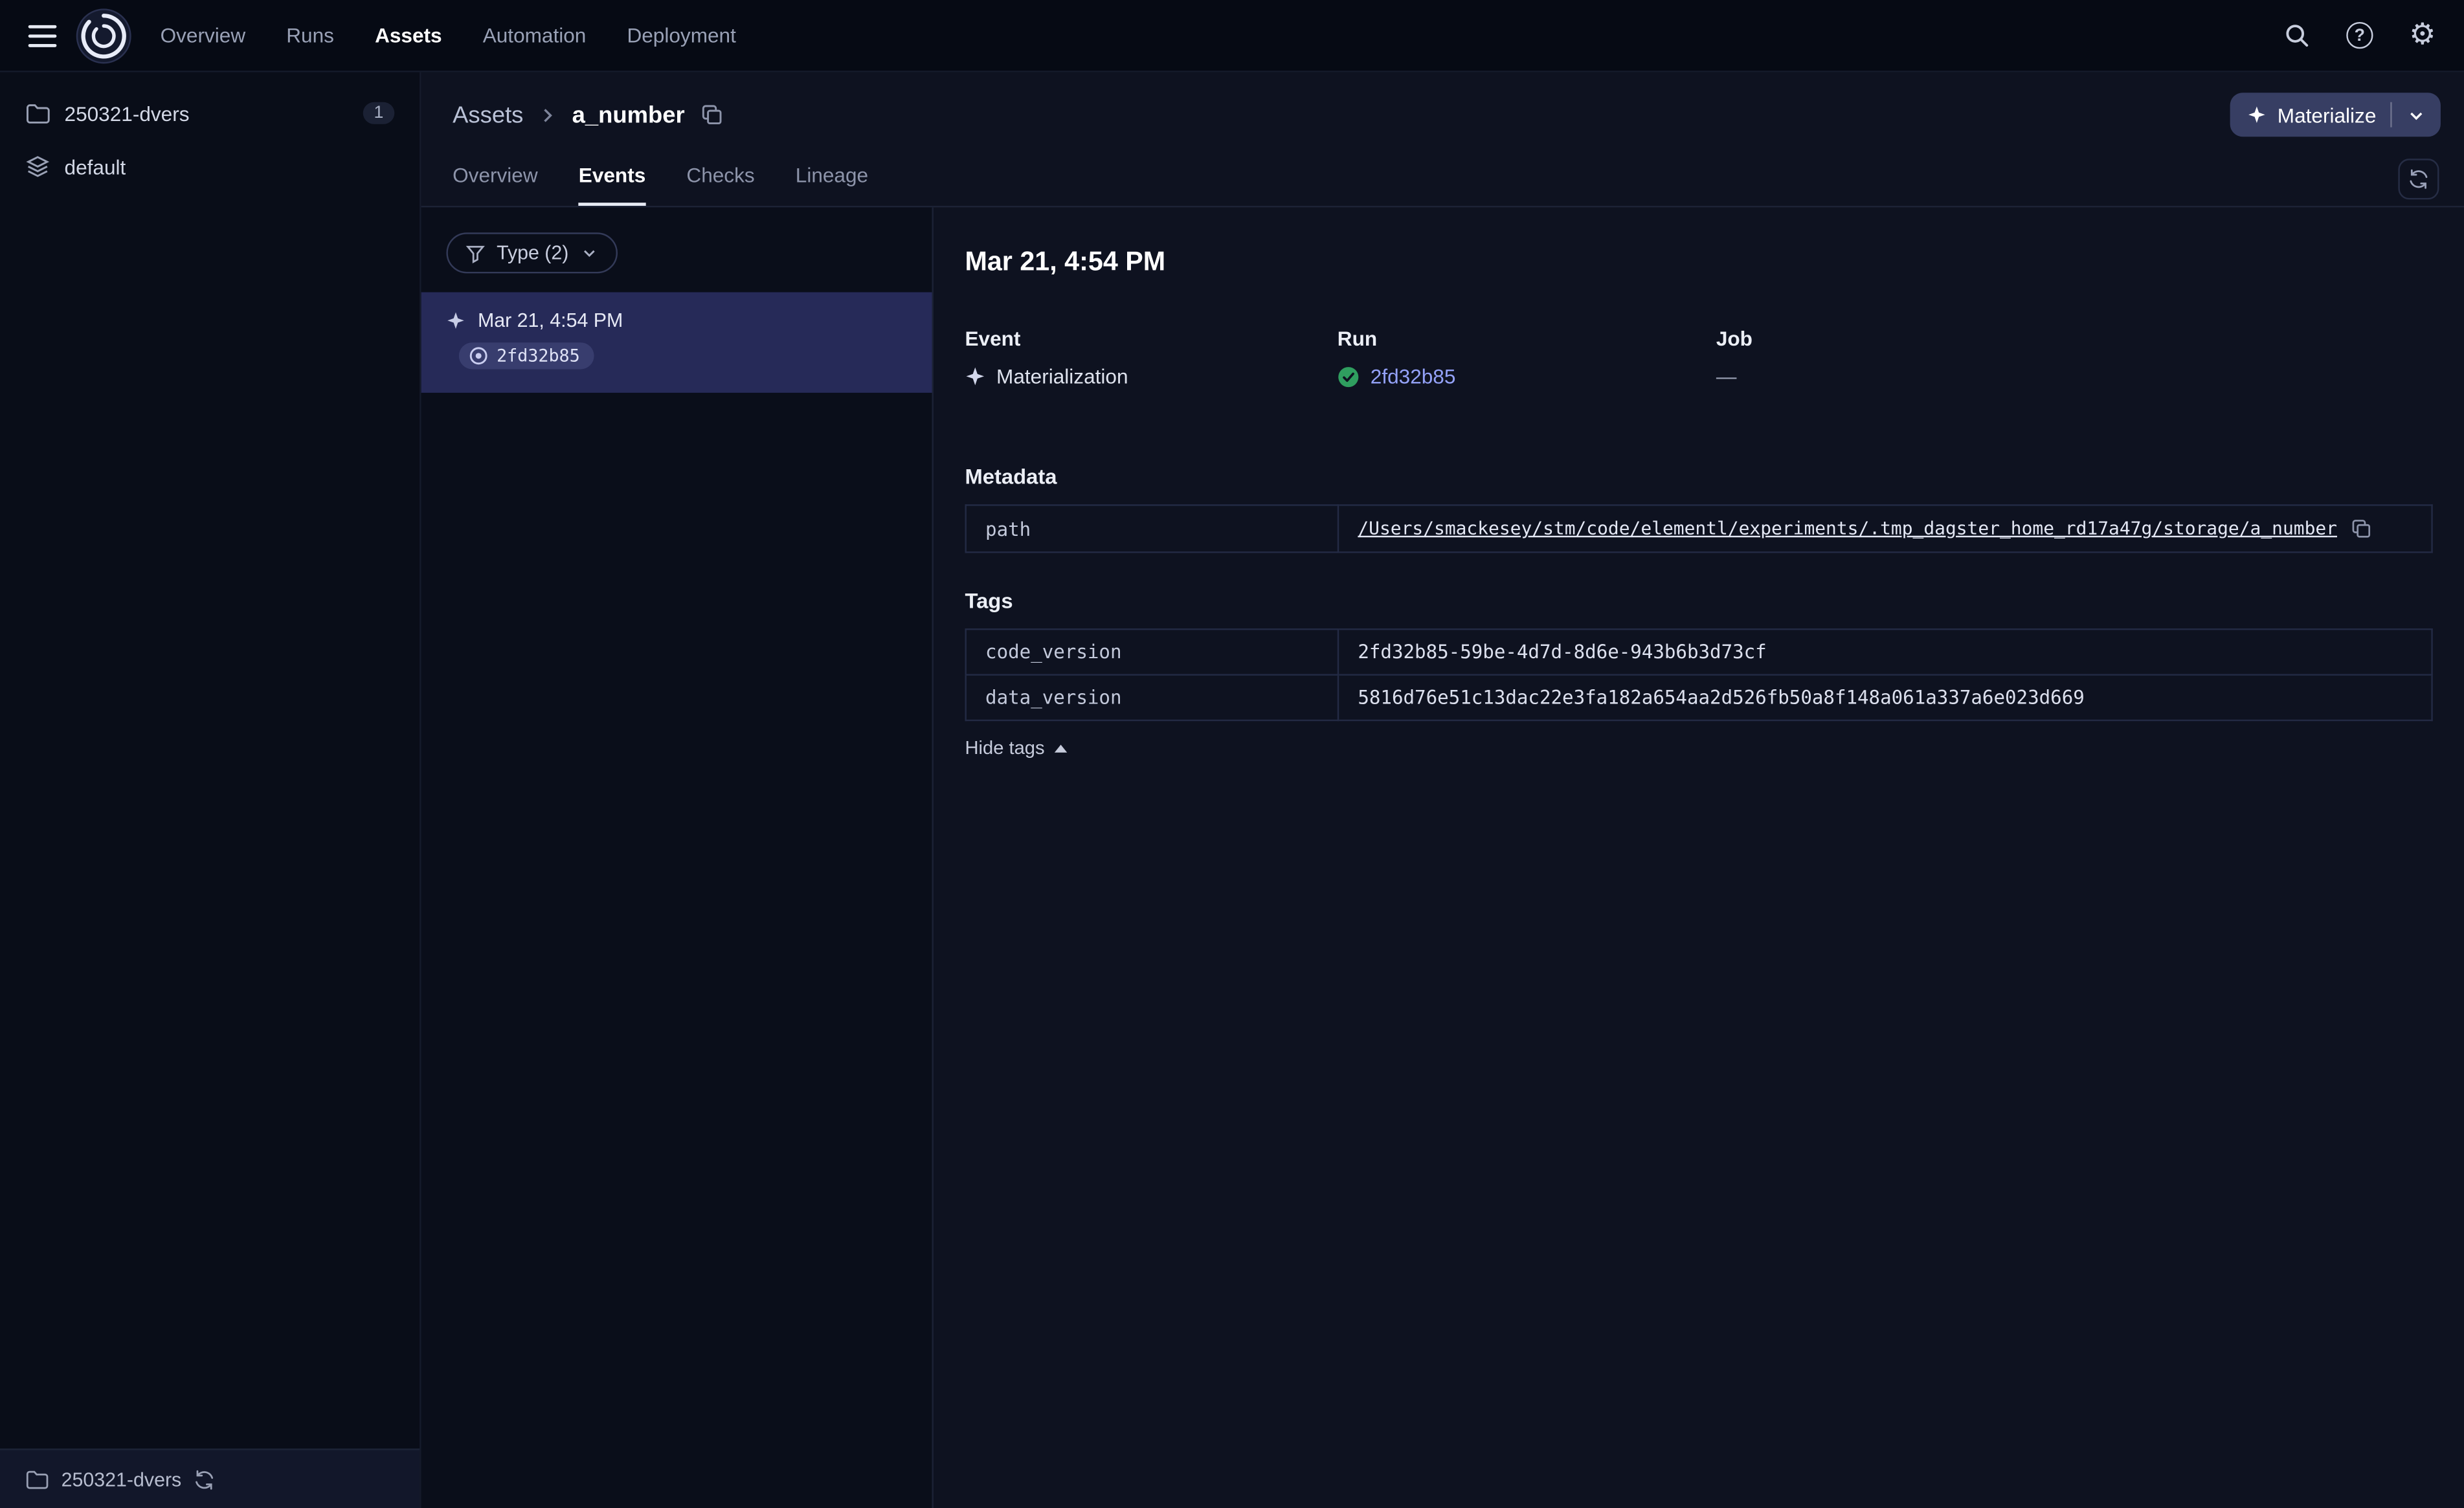 This screenshot has height=1508, width=2464. I want to click on refresh-button, so click(2418, 180).